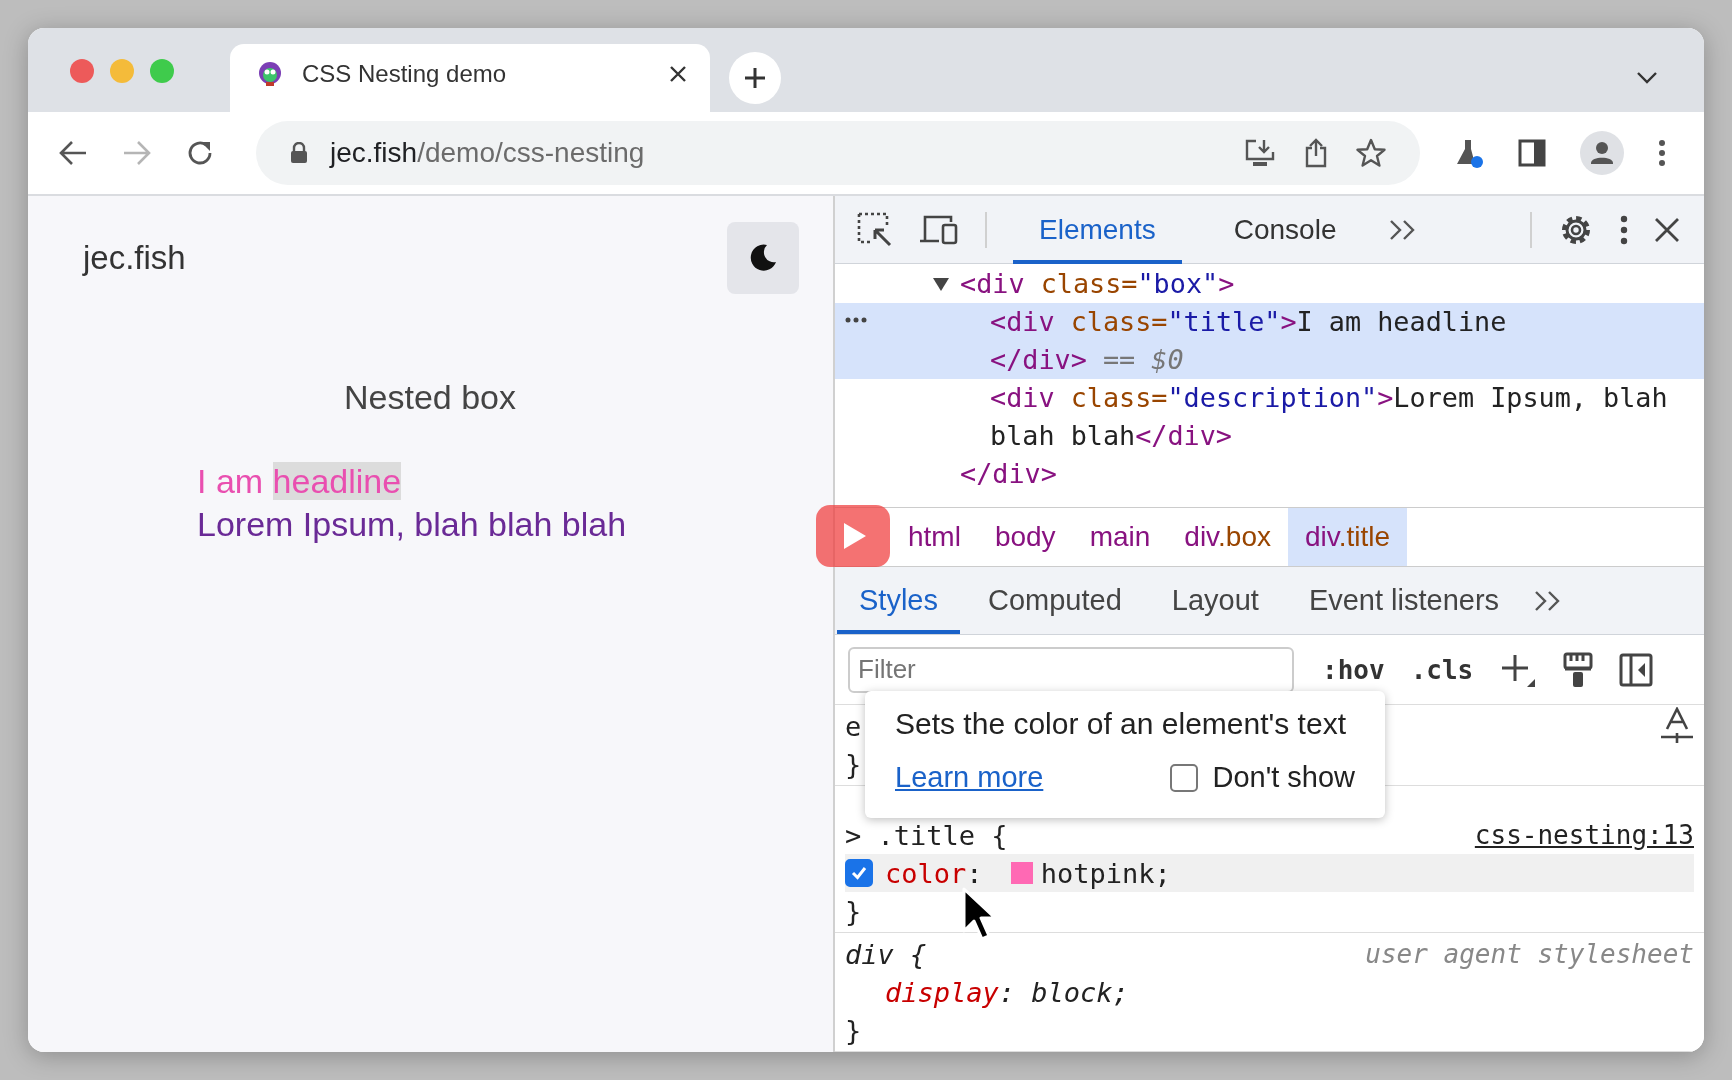 The width and height of the screenshot is (1732, 1080). What do you see at coordinates (1647, 78) in the screenshot?
I see `chevron-down-icon` at bounding box center [1647, 78].